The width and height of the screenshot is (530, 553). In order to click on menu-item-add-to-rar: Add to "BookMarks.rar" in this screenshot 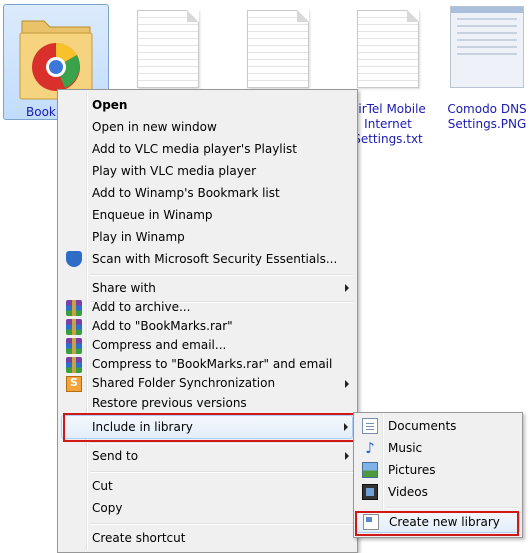, I will do `click(207, 326)`.